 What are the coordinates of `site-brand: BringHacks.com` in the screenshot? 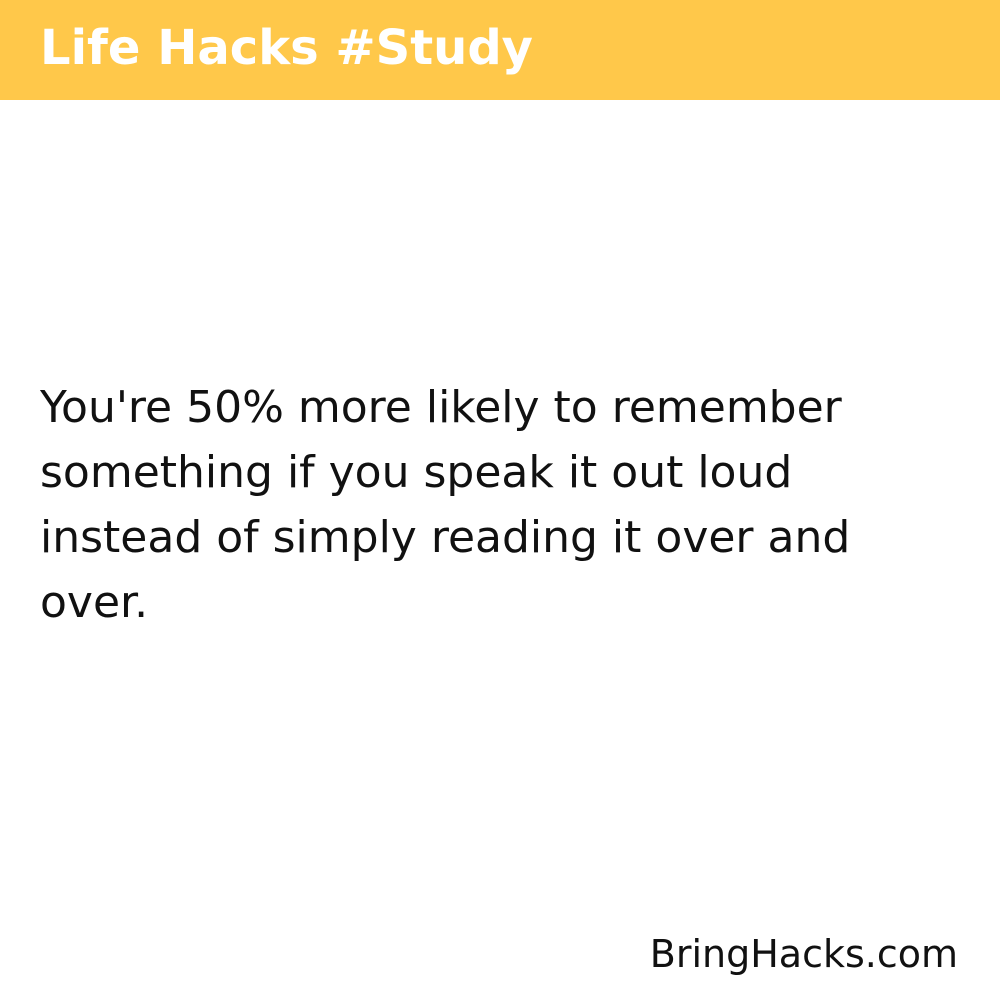 It's located at (803, 954).